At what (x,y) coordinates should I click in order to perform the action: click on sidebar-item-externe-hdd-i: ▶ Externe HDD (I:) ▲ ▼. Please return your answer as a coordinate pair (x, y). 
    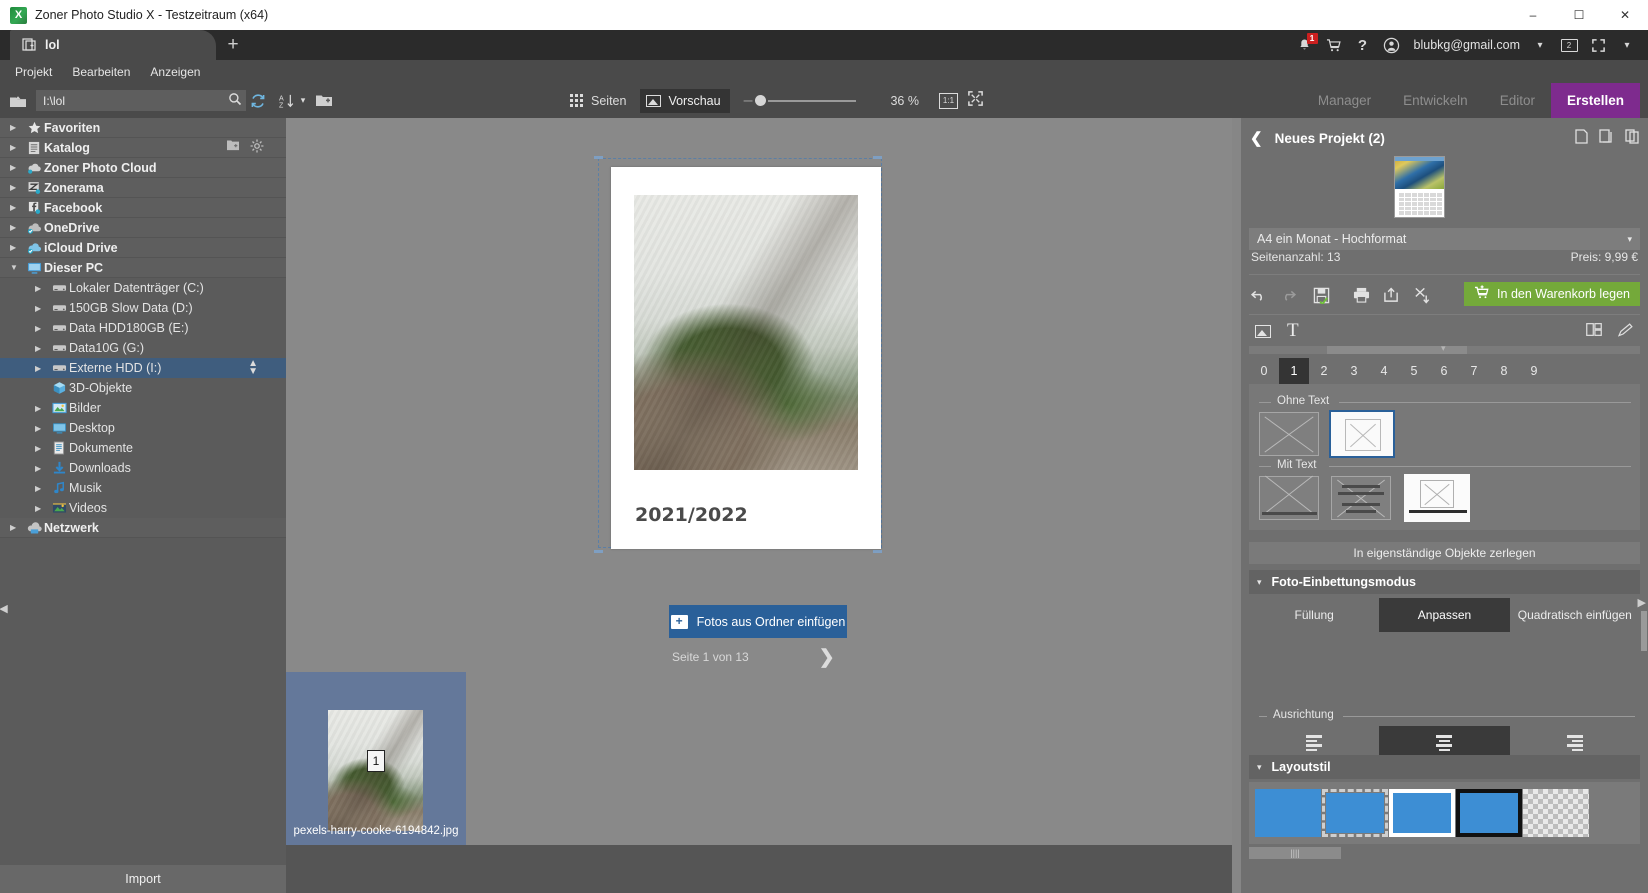
    Looking at the image, I should click on (143, 368).